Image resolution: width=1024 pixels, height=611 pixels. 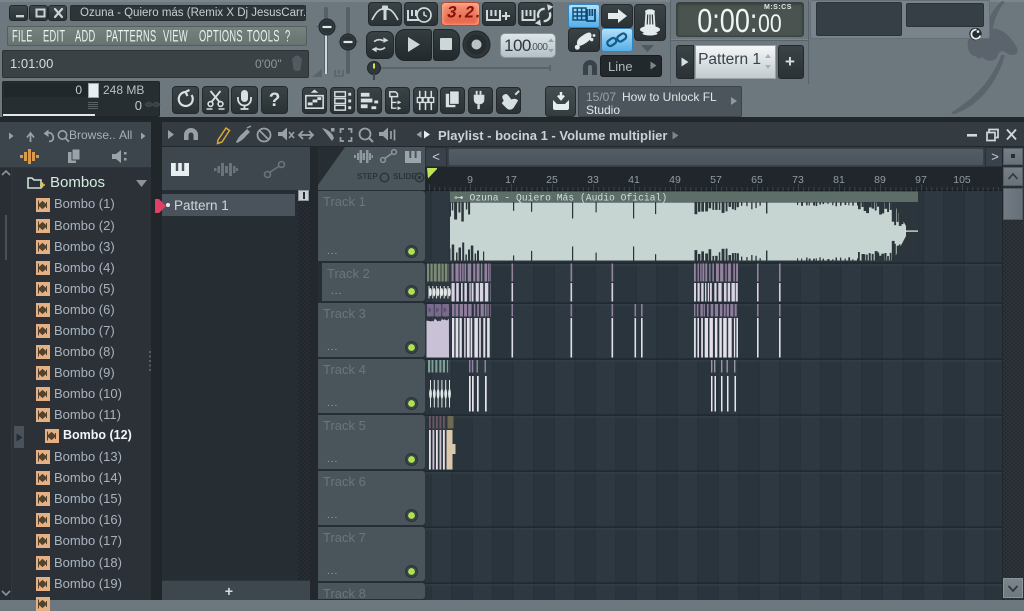 What do you see at coordinates (560, 198) in the screenshot?
I see `svg-text:⊶ Ozuna - Quiero Más (Audio Of: ⊶ Ozuna - Quiero Más (Audio Oficial)` at bounding box center [560, 198].